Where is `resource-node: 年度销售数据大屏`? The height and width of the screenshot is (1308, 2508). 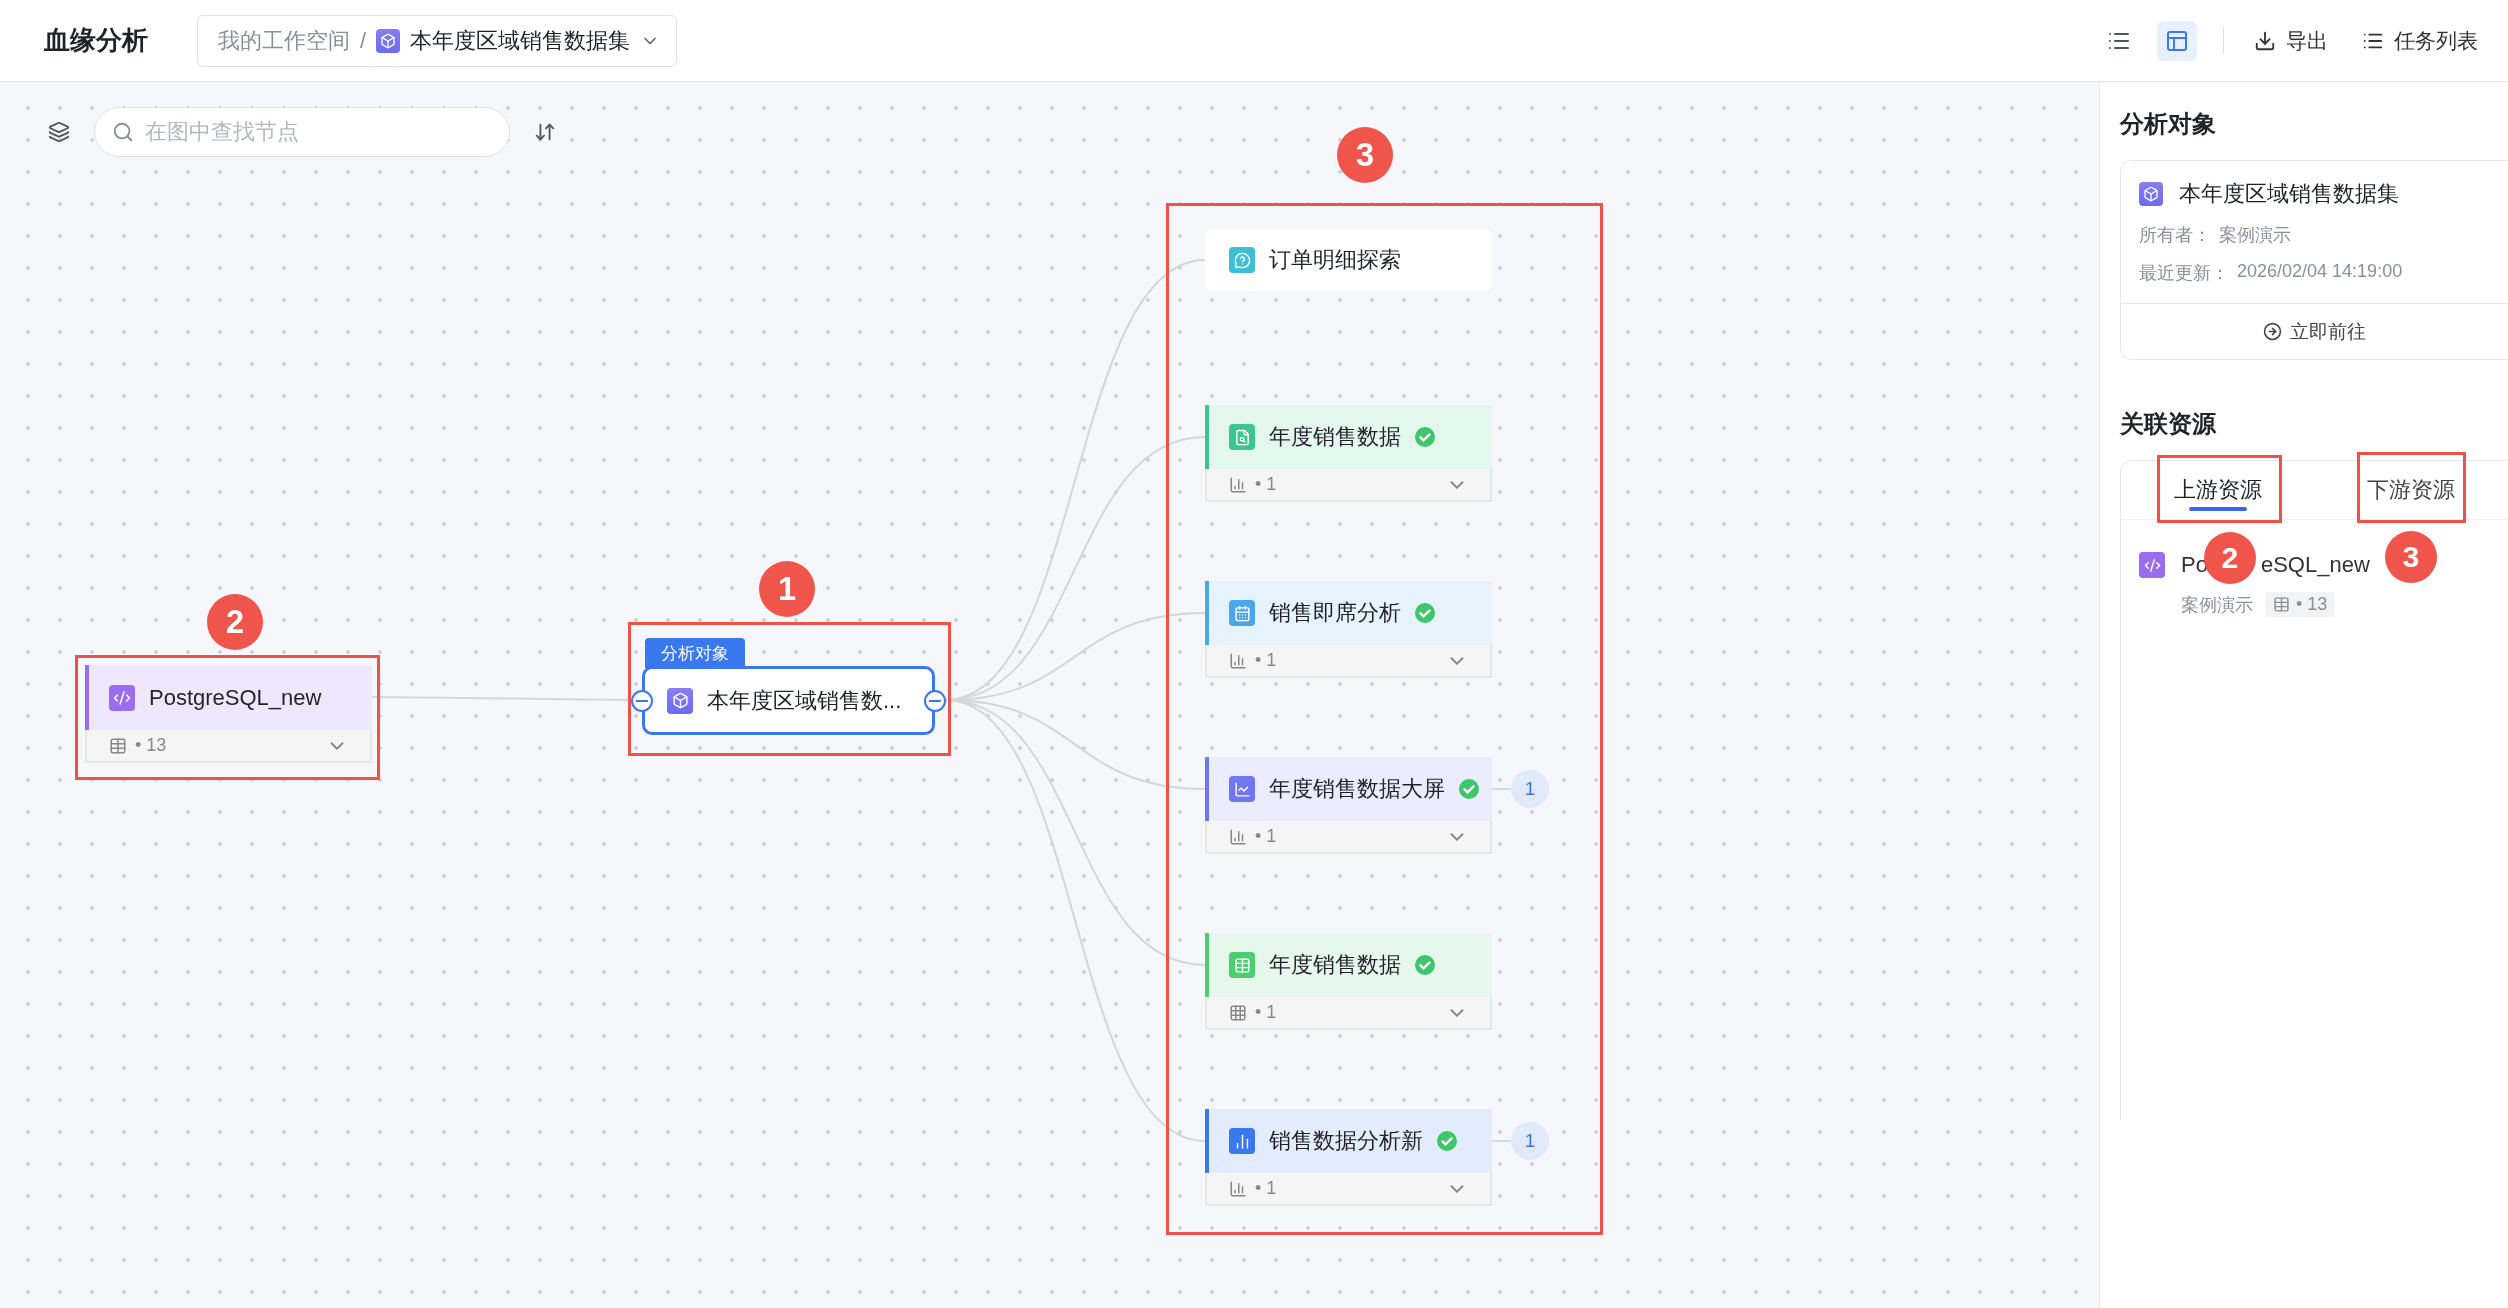
resource-node: 年度销售数据大屏 is located at coordinates (1348, 789).